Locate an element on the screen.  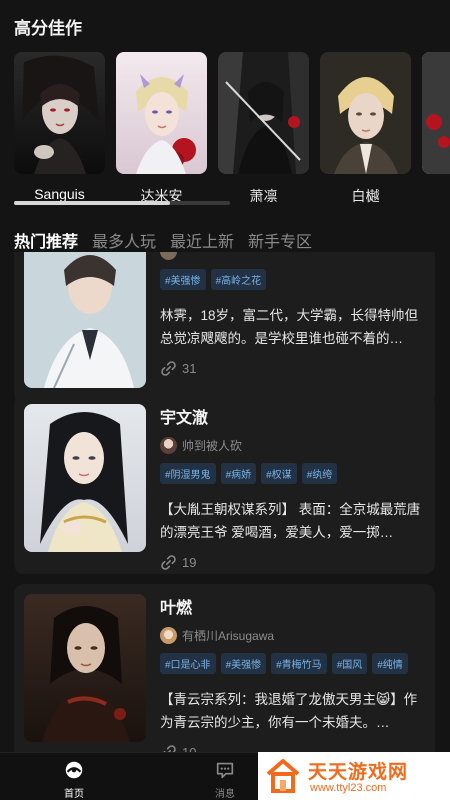
featured-item-jiang: 江 is located at coordinates (436, 132).